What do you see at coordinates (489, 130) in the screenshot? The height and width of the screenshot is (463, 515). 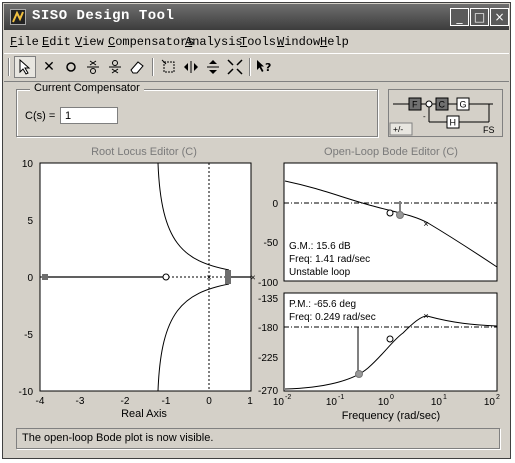 I see `config-button-label: FS` at bounding box center [489, 130].